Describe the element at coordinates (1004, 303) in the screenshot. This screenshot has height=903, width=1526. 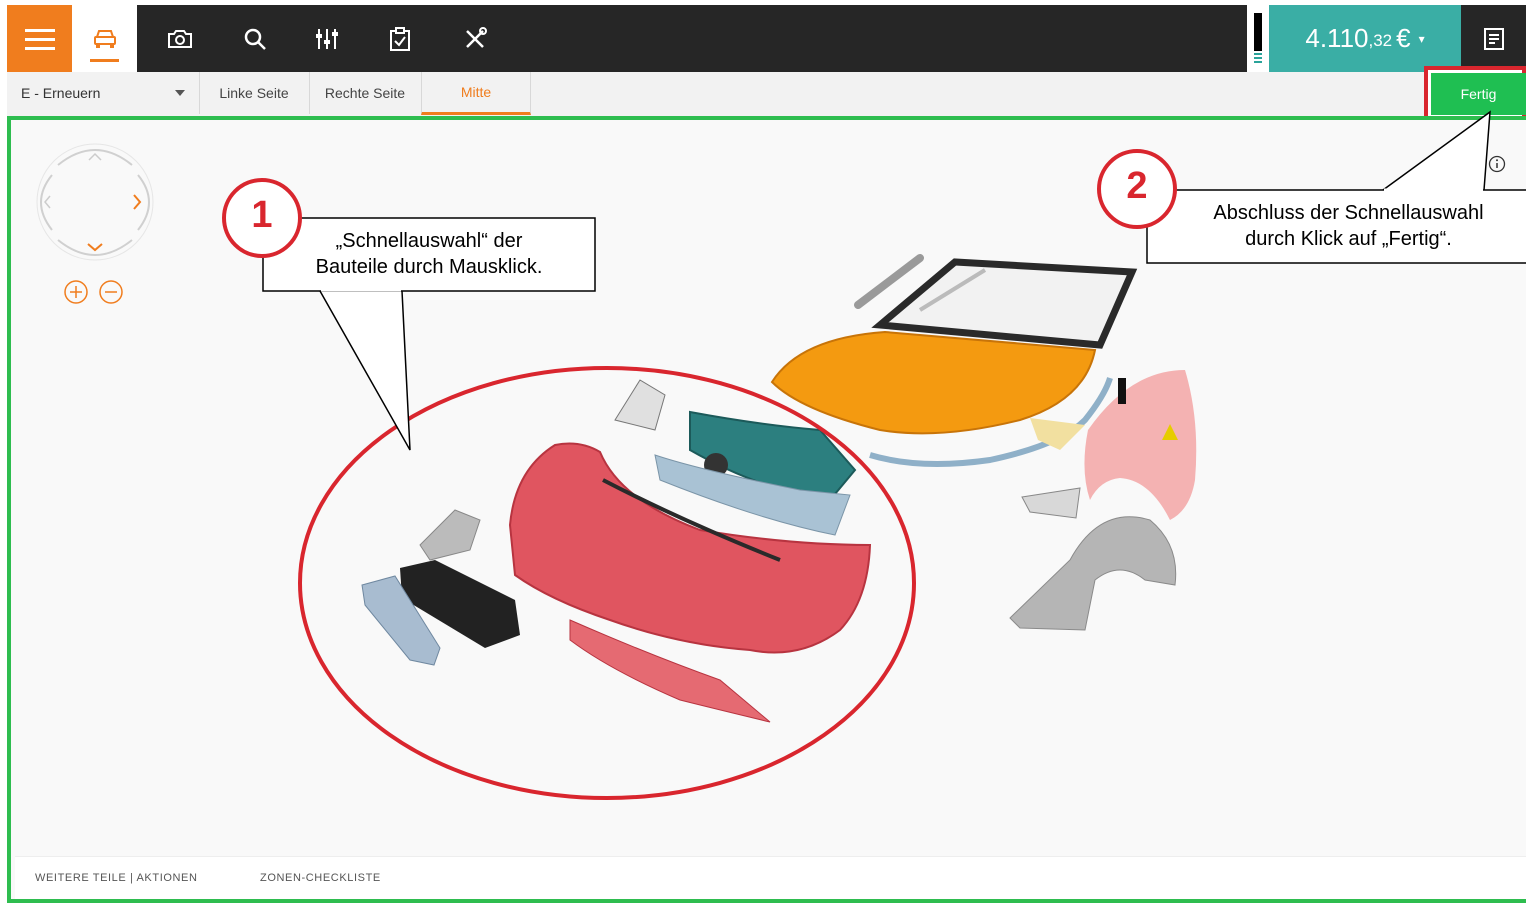
I see `windshield-part` at that location.